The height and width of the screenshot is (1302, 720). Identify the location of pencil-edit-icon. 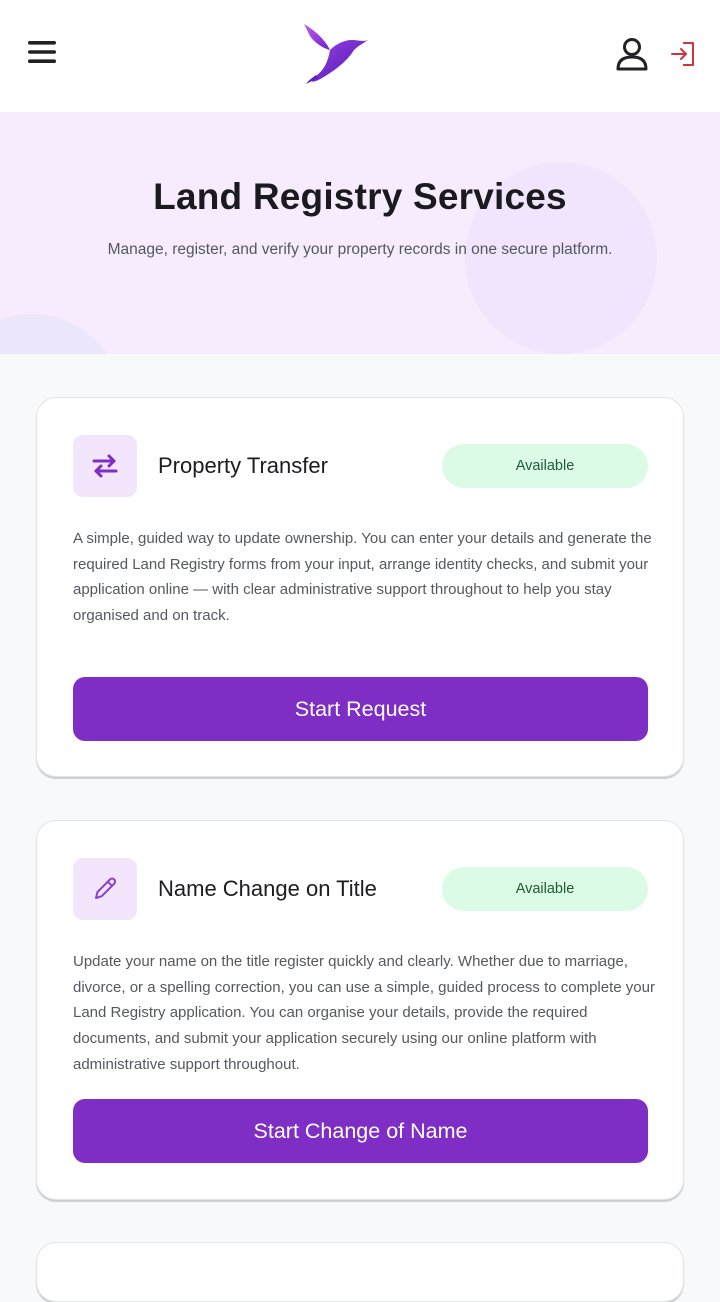
(105, 889).